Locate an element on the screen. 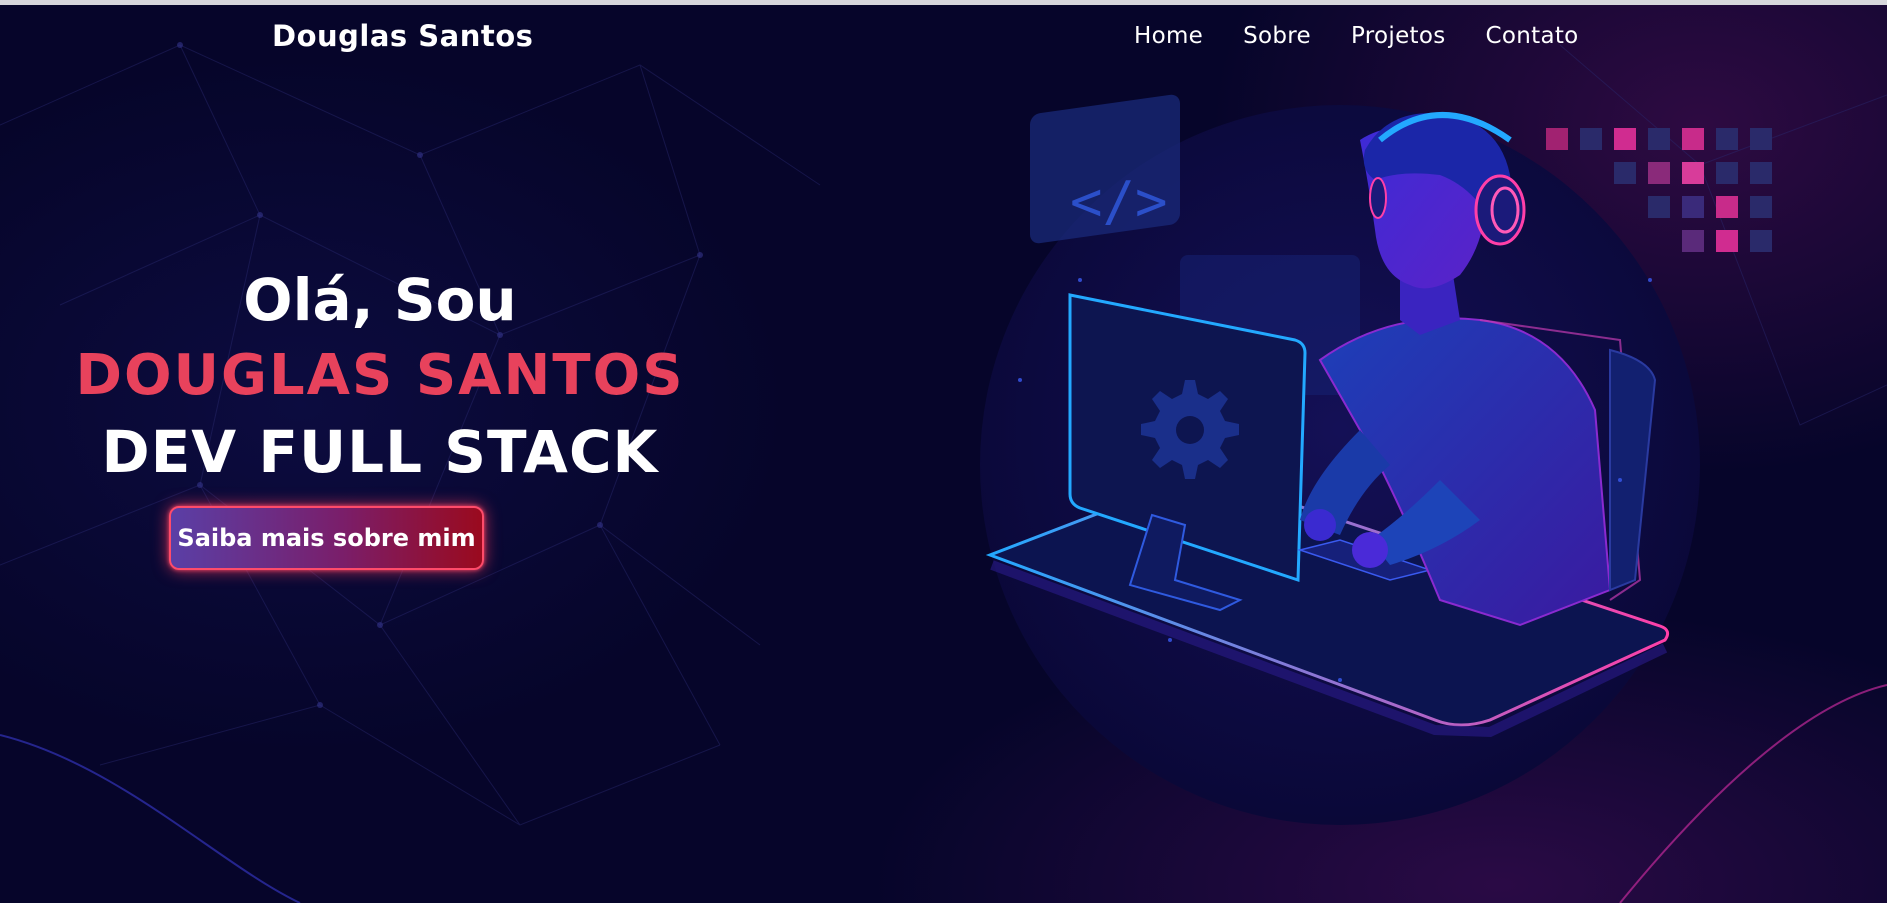  brand-logo: Douglas Santos is located at coordinates (402, 36).